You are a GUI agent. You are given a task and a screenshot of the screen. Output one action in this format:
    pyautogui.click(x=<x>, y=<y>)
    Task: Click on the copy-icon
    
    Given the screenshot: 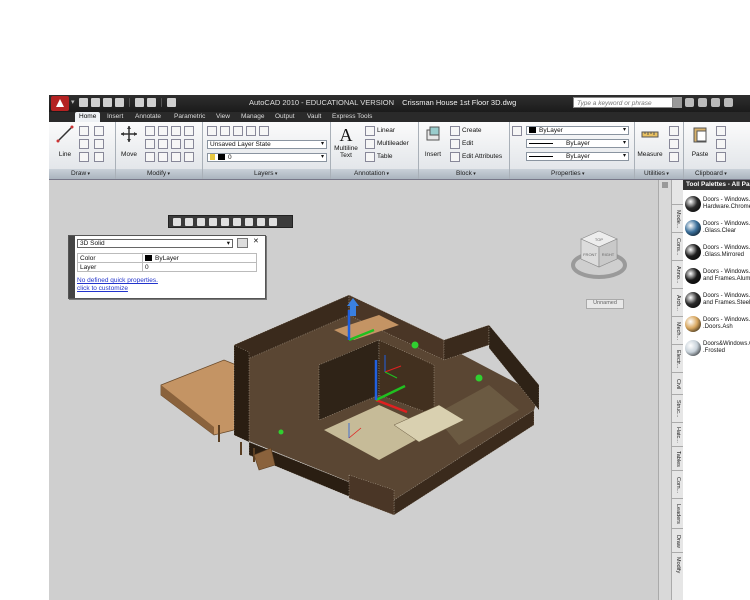 What is the action you would take?
    pyautogui.click(x=189, y=131)
    